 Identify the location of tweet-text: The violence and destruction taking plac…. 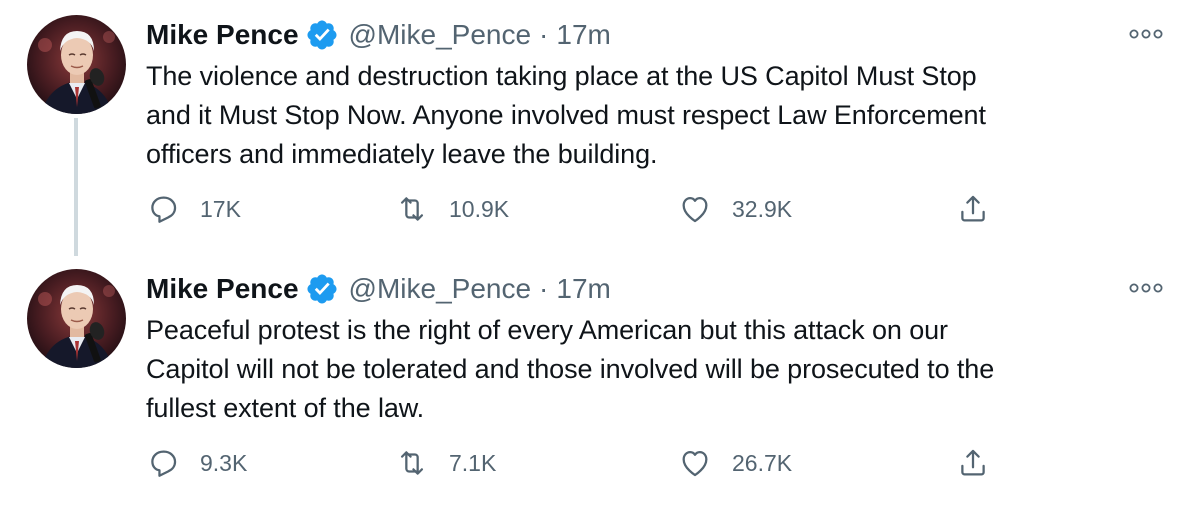
(566, 115).